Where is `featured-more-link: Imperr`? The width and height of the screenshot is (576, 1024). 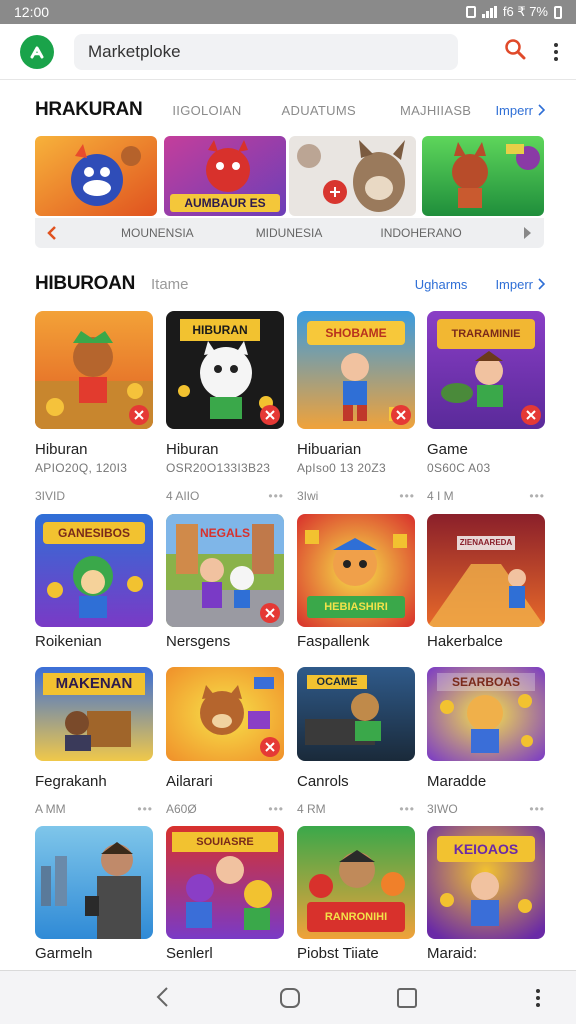
featured-more-link: Imperr is located at coordinates (520, 110).